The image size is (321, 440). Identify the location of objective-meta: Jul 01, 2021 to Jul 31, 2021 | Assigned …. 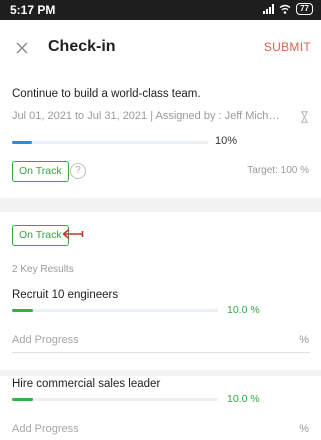
(148, 116).